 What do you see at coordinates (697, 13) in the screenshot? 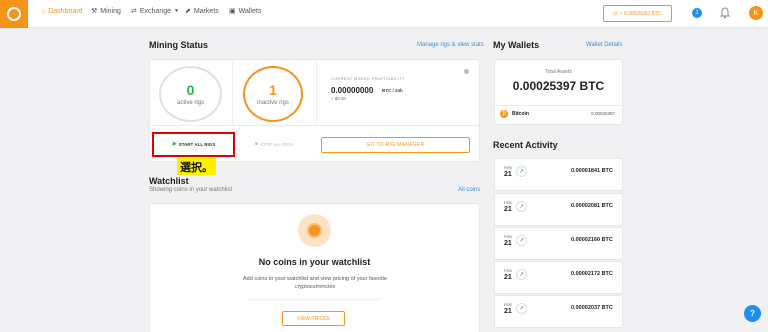
I see `notification-badge: 1` at bounding box center [697, 13].